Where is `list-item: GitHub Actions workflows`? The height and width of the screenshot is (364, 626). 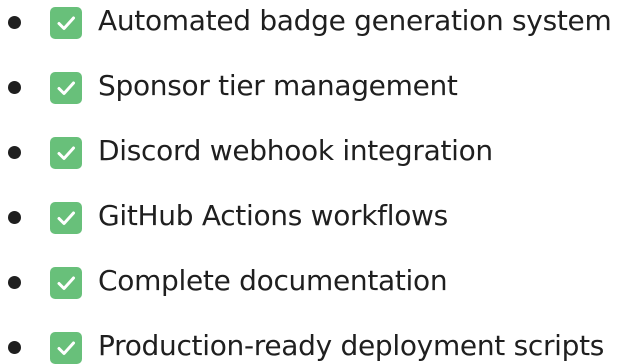 list-item: GitHub Actions workflows is located at coordinates (313, 217).